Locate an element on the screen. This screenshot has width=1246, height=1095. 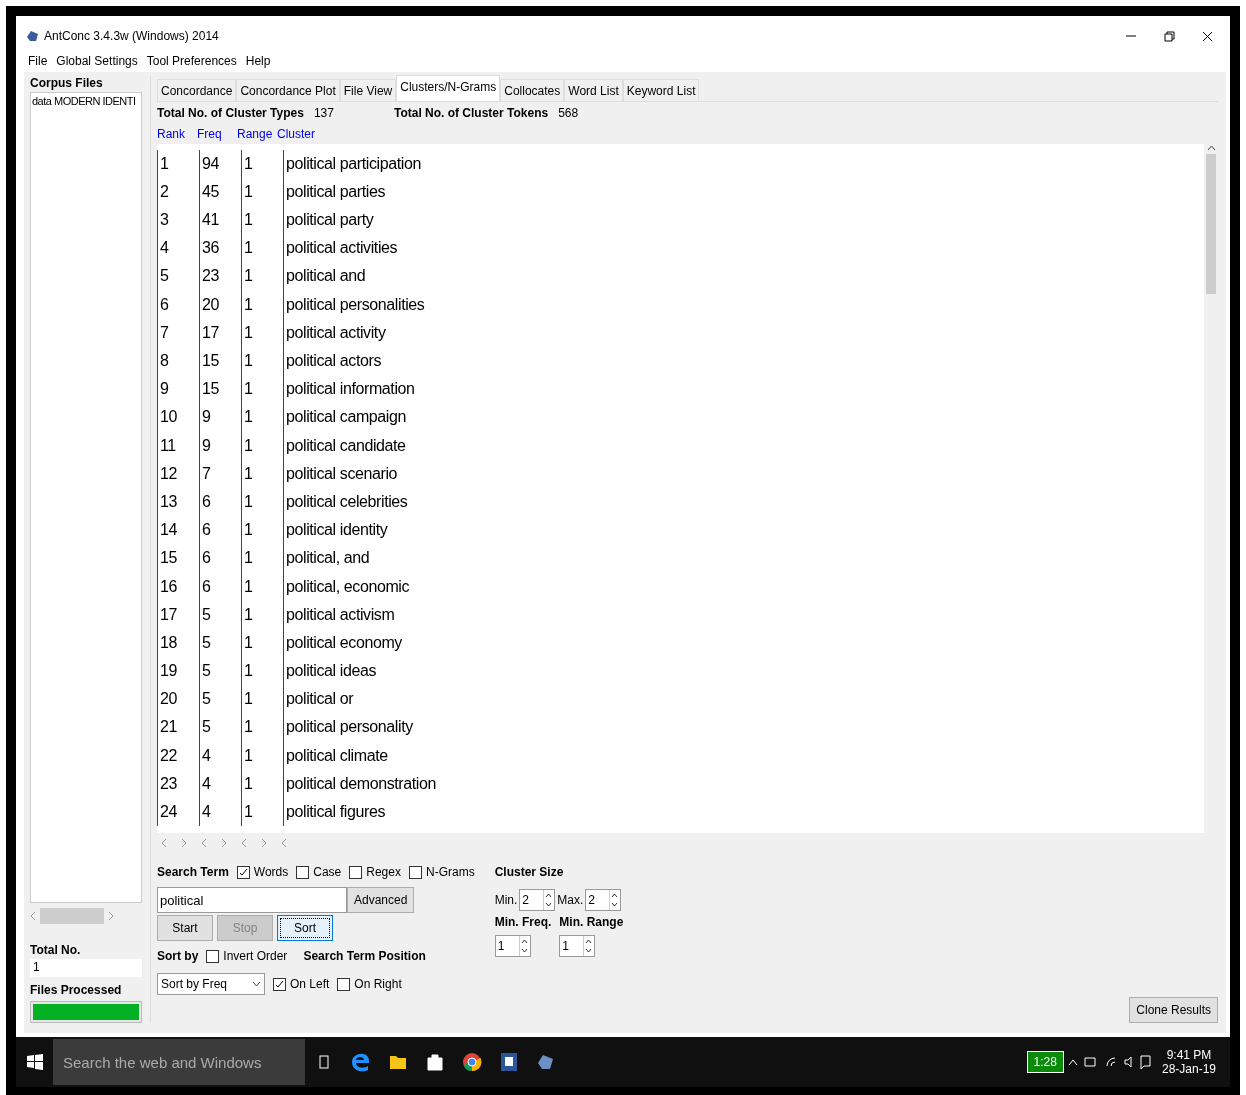
close-icon is located at coordinates (1207, 36).